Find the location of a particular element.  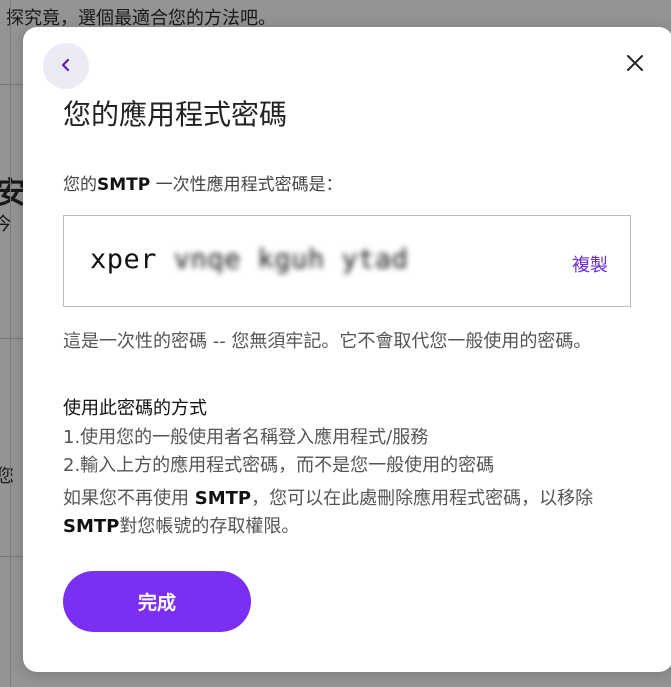

password-segment: vnqe is located at coordinates (207, 259).